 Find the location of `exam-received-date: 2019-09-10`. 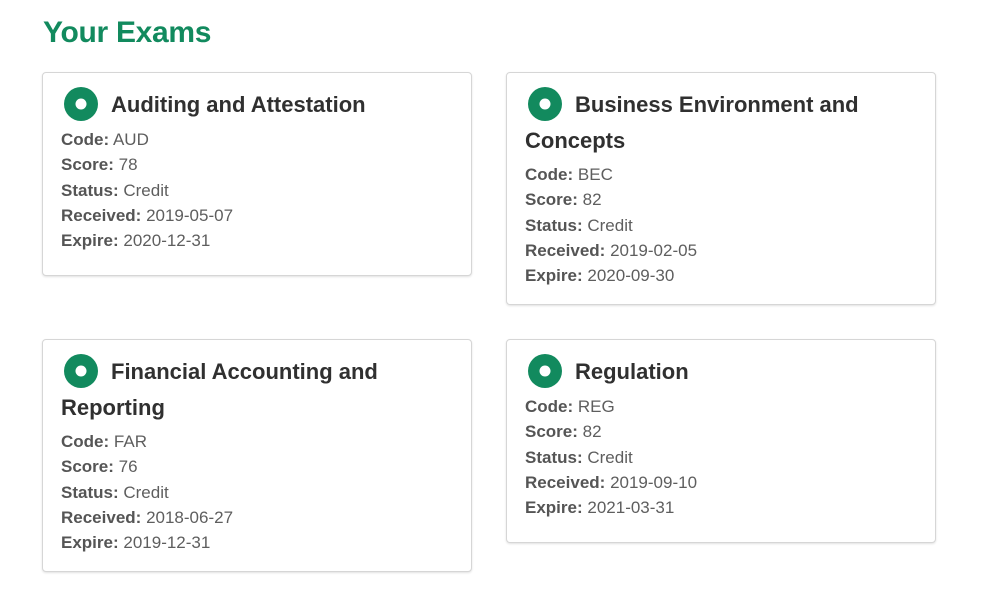

exam-received-date: 2019-09-10 is located at coordinates (654, 483).